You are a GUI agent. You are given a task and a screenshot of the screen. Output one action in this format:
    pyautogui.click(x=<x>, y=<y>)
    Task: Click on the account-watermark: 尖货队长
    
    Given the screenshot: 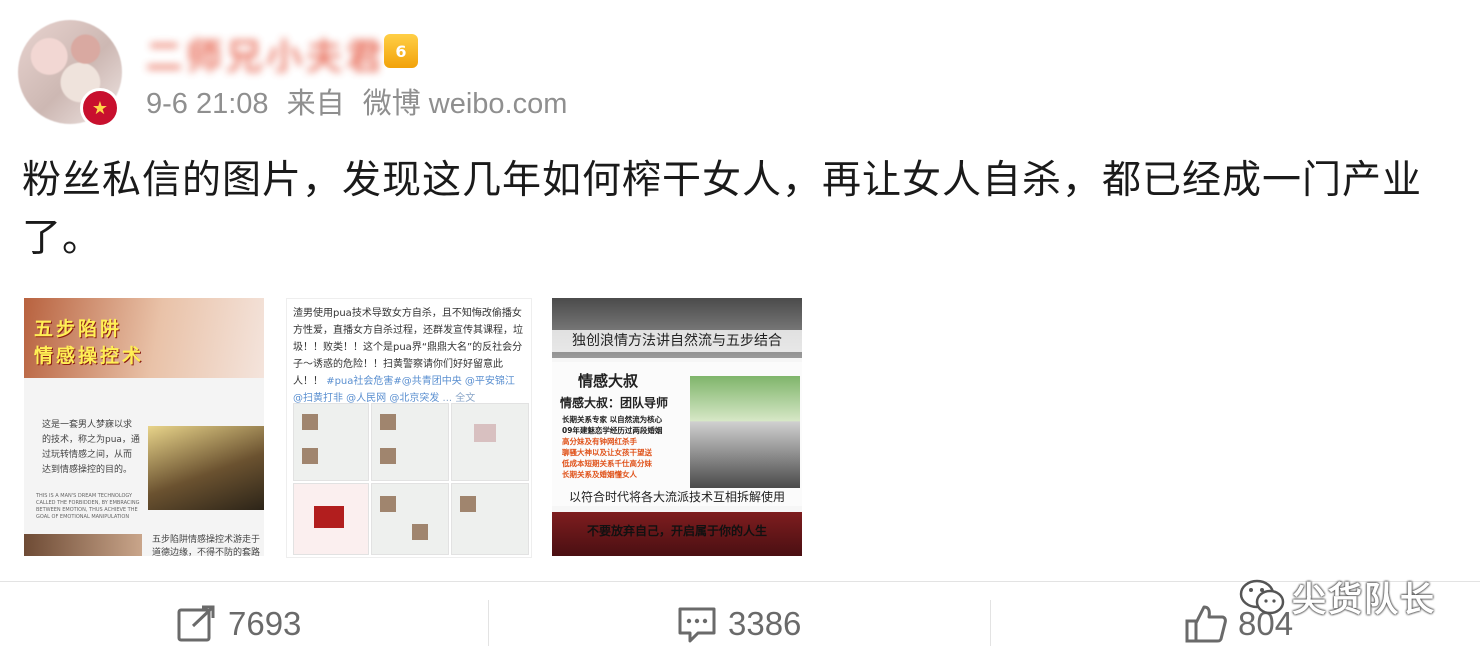 What is the action you would take?
    pyautogui.click(x=1337, y=596)
    